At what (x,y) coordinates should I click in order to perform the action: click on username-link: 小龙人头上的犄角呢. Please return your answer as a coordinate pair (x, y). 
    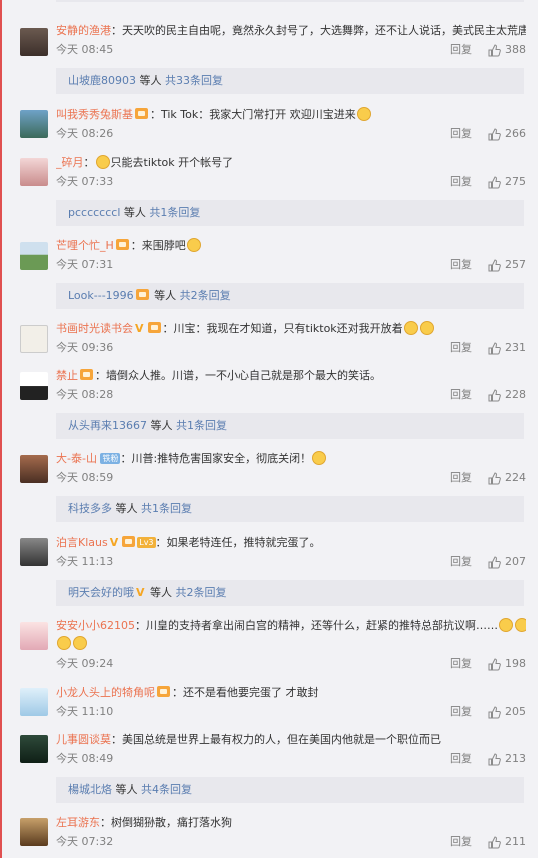
    Looking at the image, I should click on (105, 692).